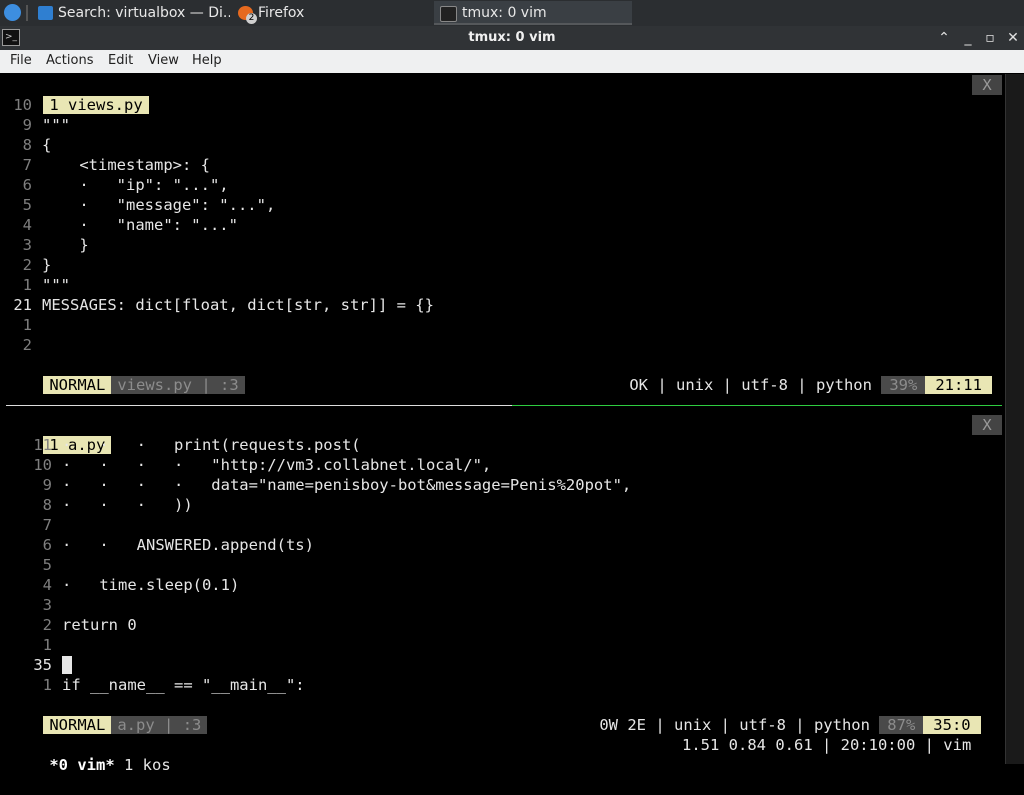  Describe the element at coordinates (901, 725) in the screenshot. I see `status-percent: 87%` at that location.